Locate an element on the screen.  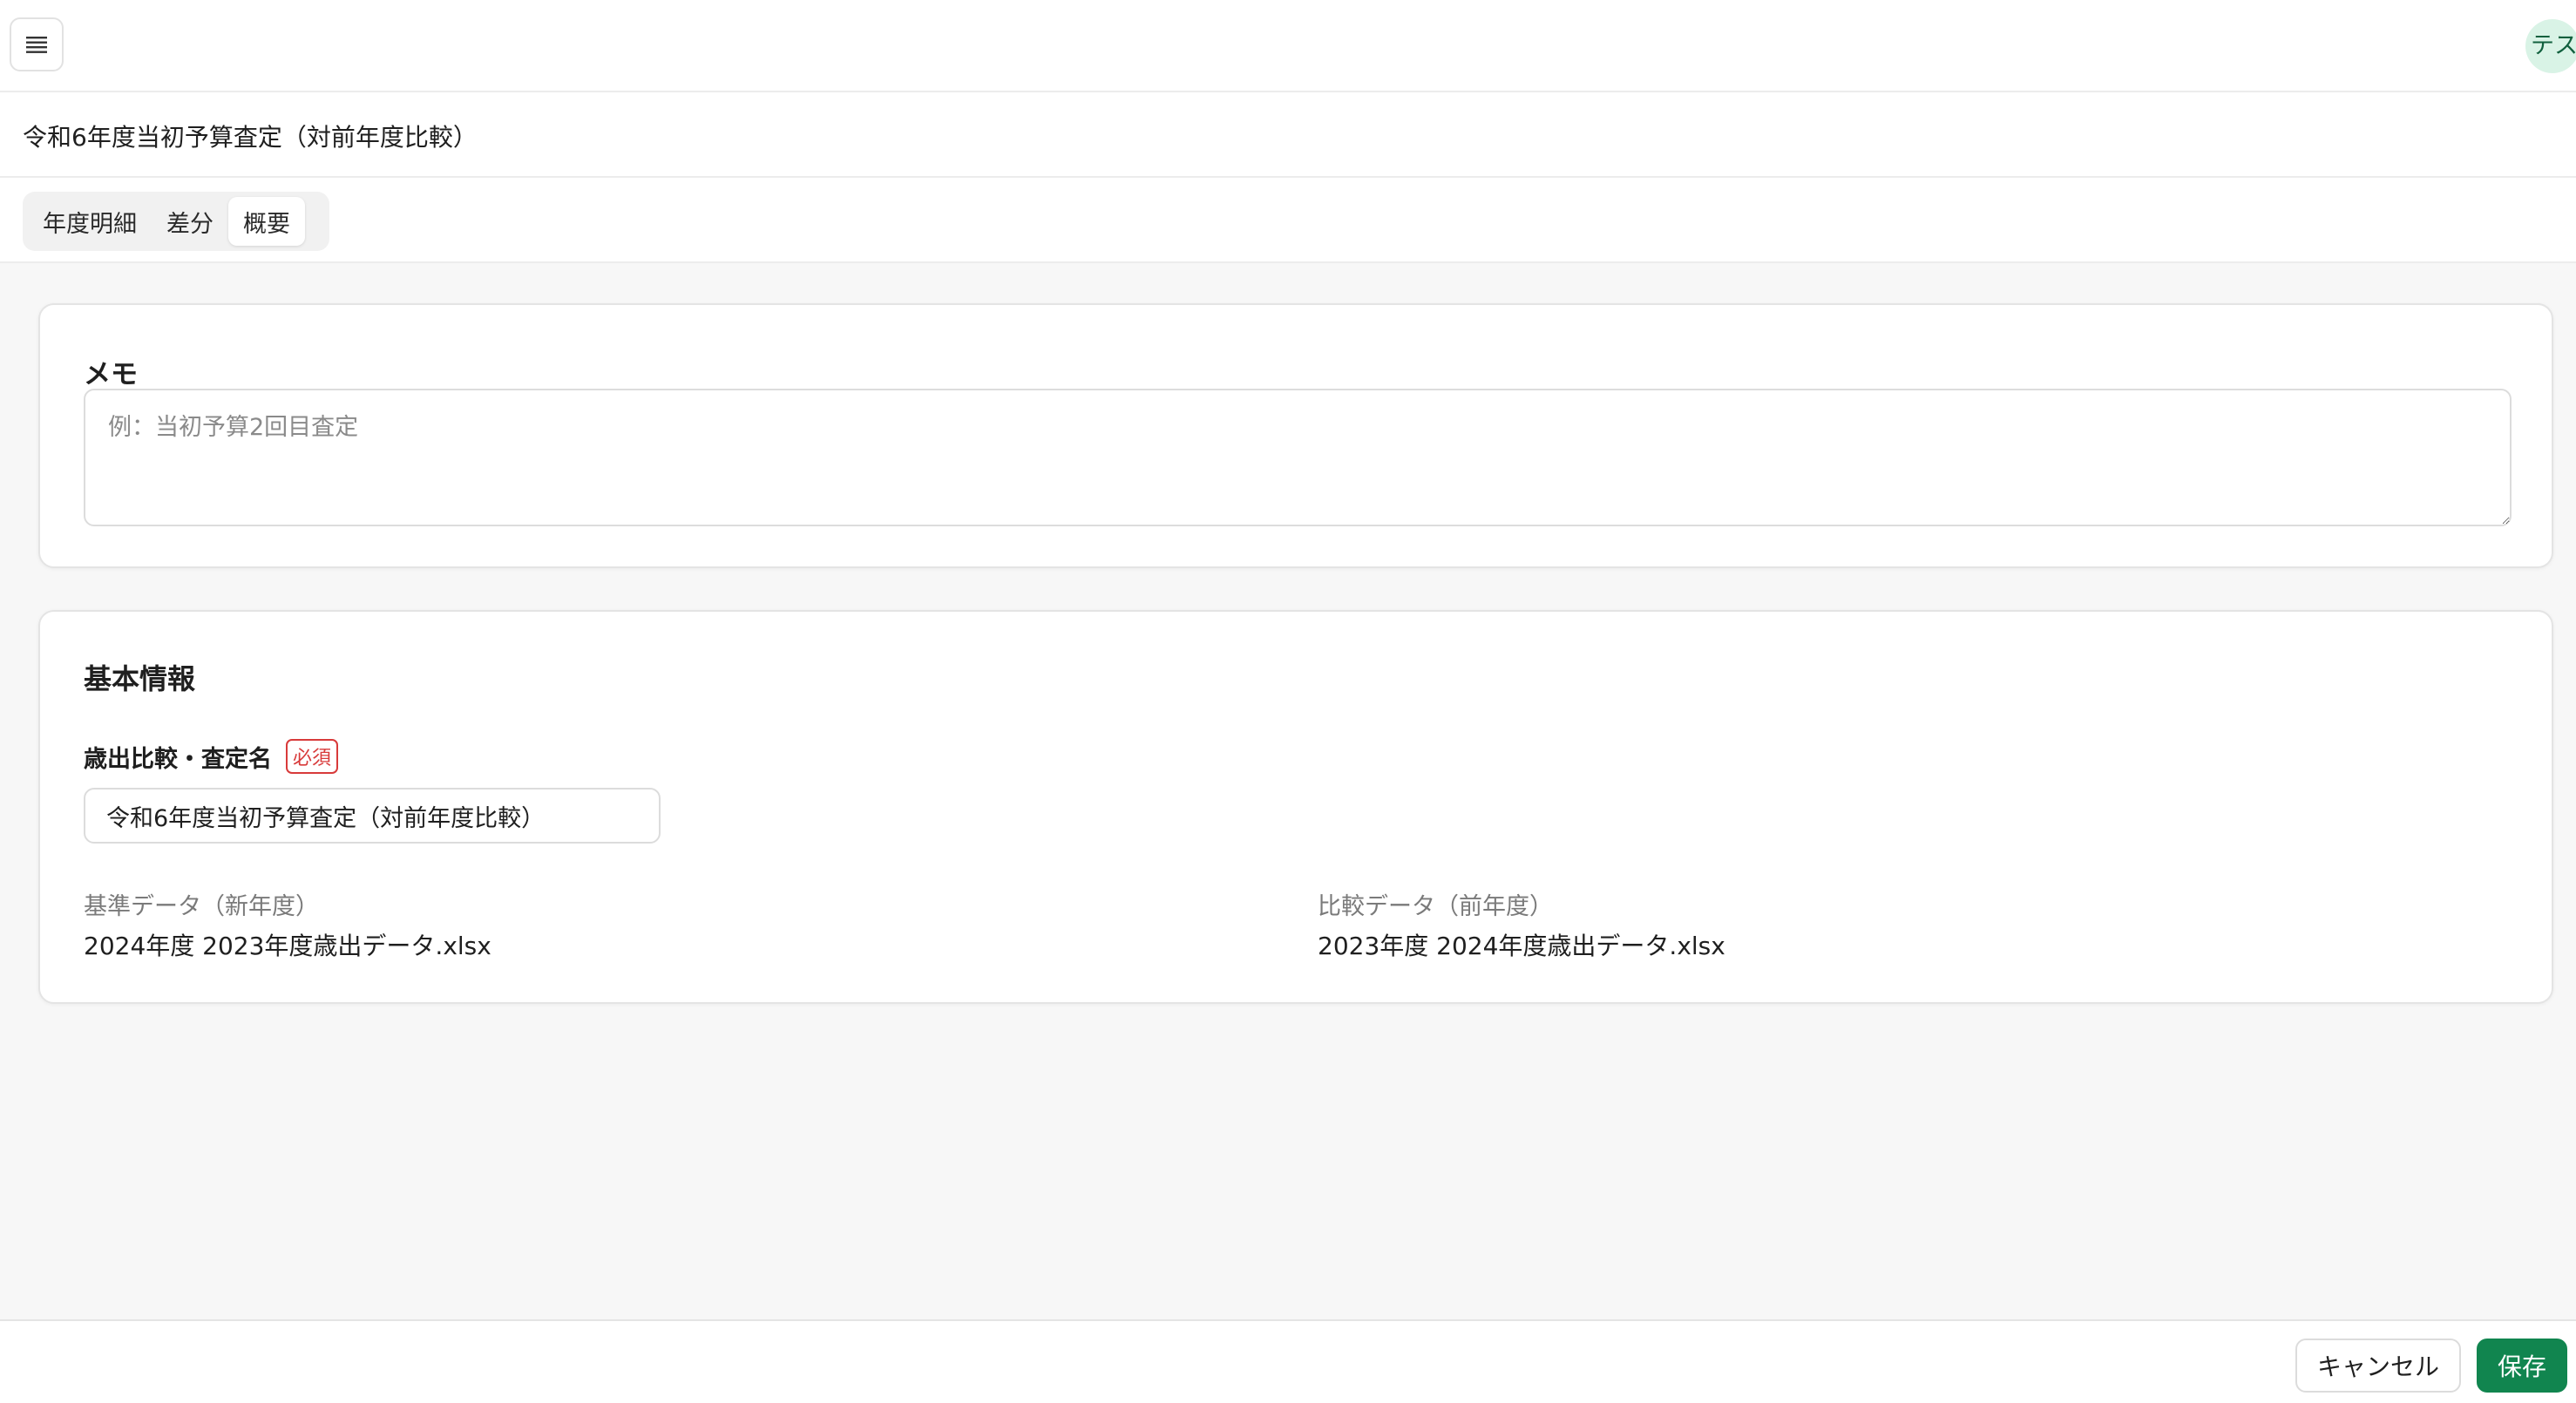
comparison-name-label: 歳出比較・査定名 必須 is located at coordinates (212, 756).